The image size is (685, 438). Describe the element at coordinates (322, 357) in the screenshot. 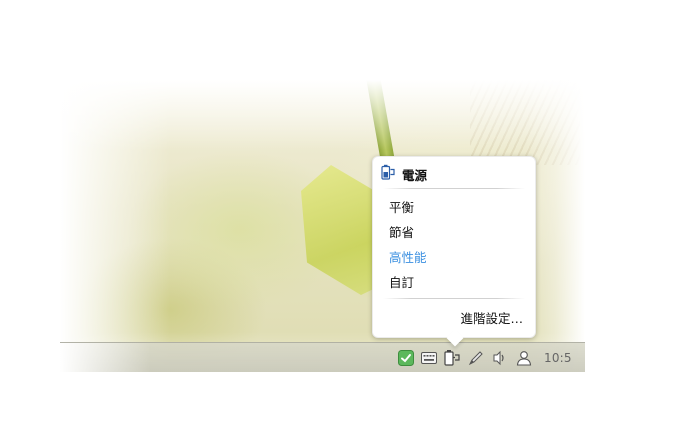

I see `taskbar: 10:5` at that location.